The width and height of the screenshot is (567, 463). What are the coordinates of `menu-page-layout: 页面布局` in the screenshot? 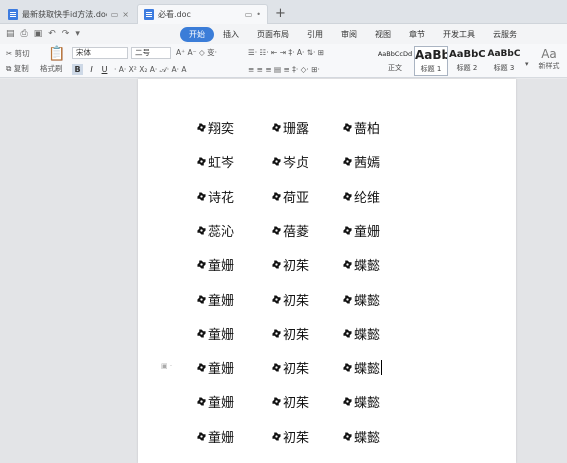 It's located at (273, 34).